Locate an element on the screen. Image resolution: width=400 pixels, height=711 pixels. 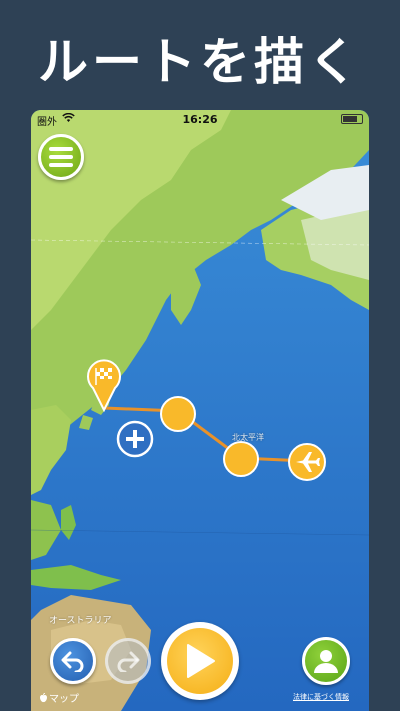
add-waypoint-button is located at coordinates (135, 439).